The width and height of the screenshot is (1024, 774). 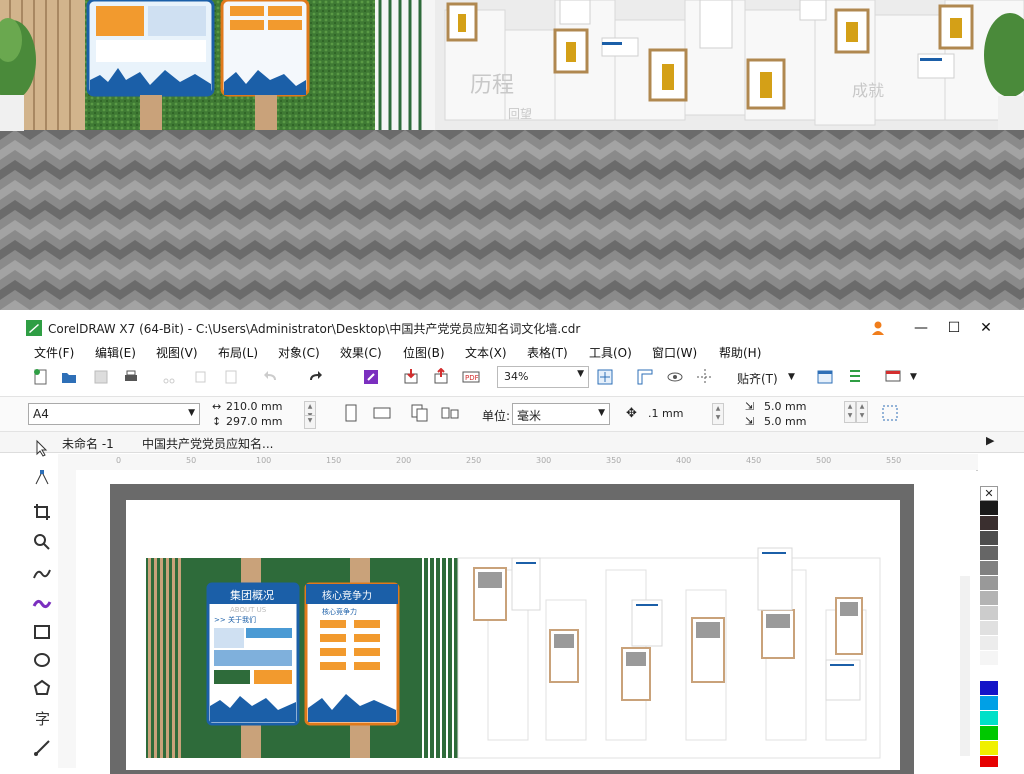 I want to click on show-grid-icon, so click(x=675, y=377).